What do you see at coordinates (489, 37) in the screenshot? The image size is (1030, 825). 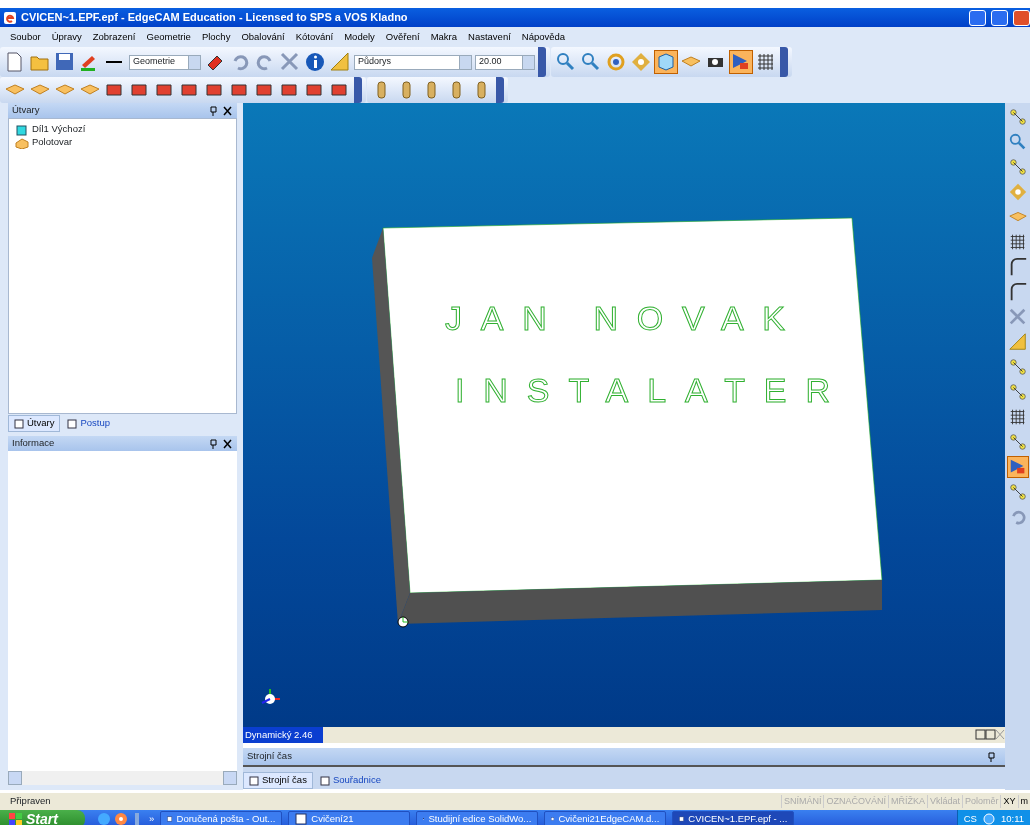 I see `menu-item: Nastavení` at bounding box center [489, 37].